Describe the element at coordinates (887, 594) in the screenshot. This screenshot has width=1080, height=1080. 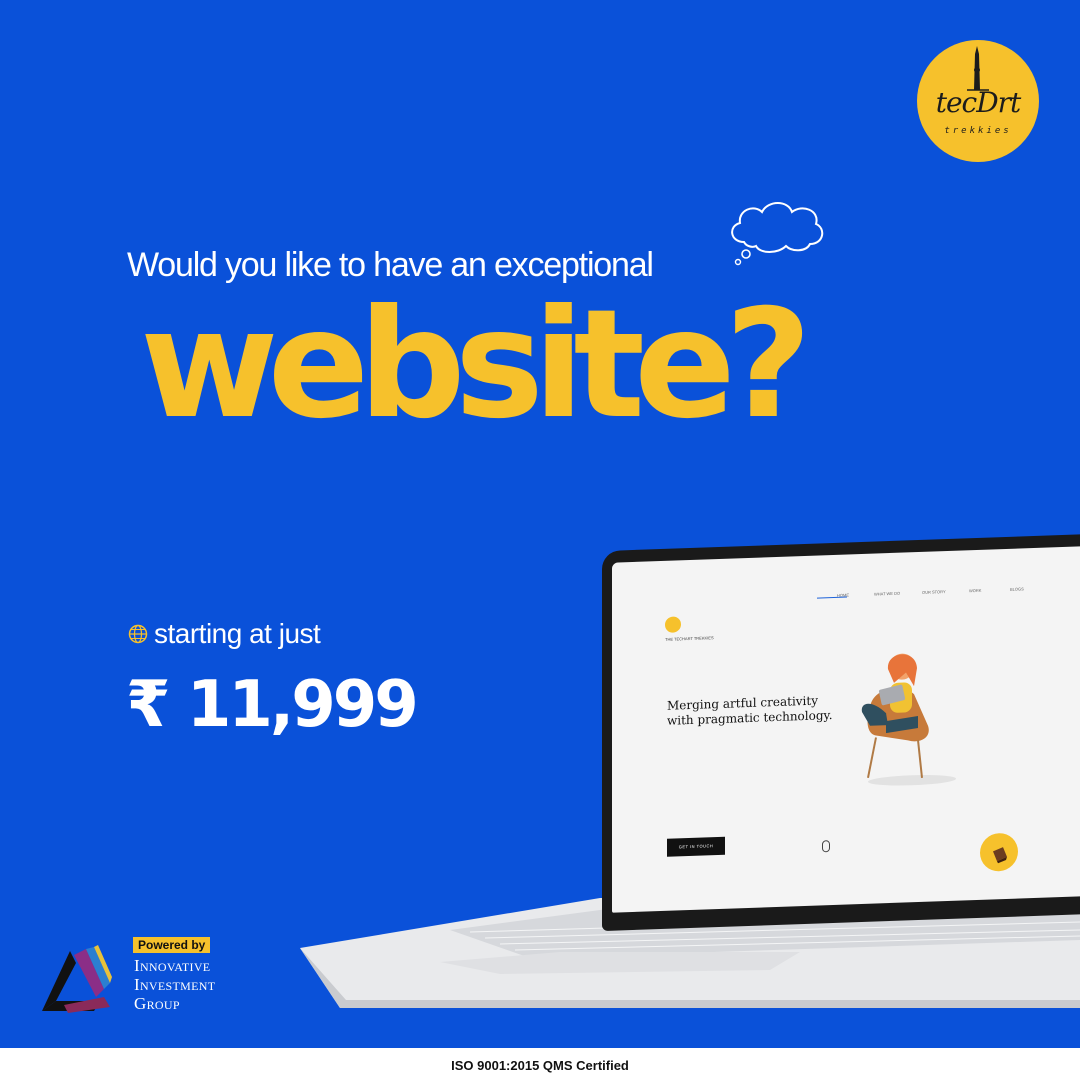
I see `site-nav-what-we-do: WHAT WE DO` at that location.